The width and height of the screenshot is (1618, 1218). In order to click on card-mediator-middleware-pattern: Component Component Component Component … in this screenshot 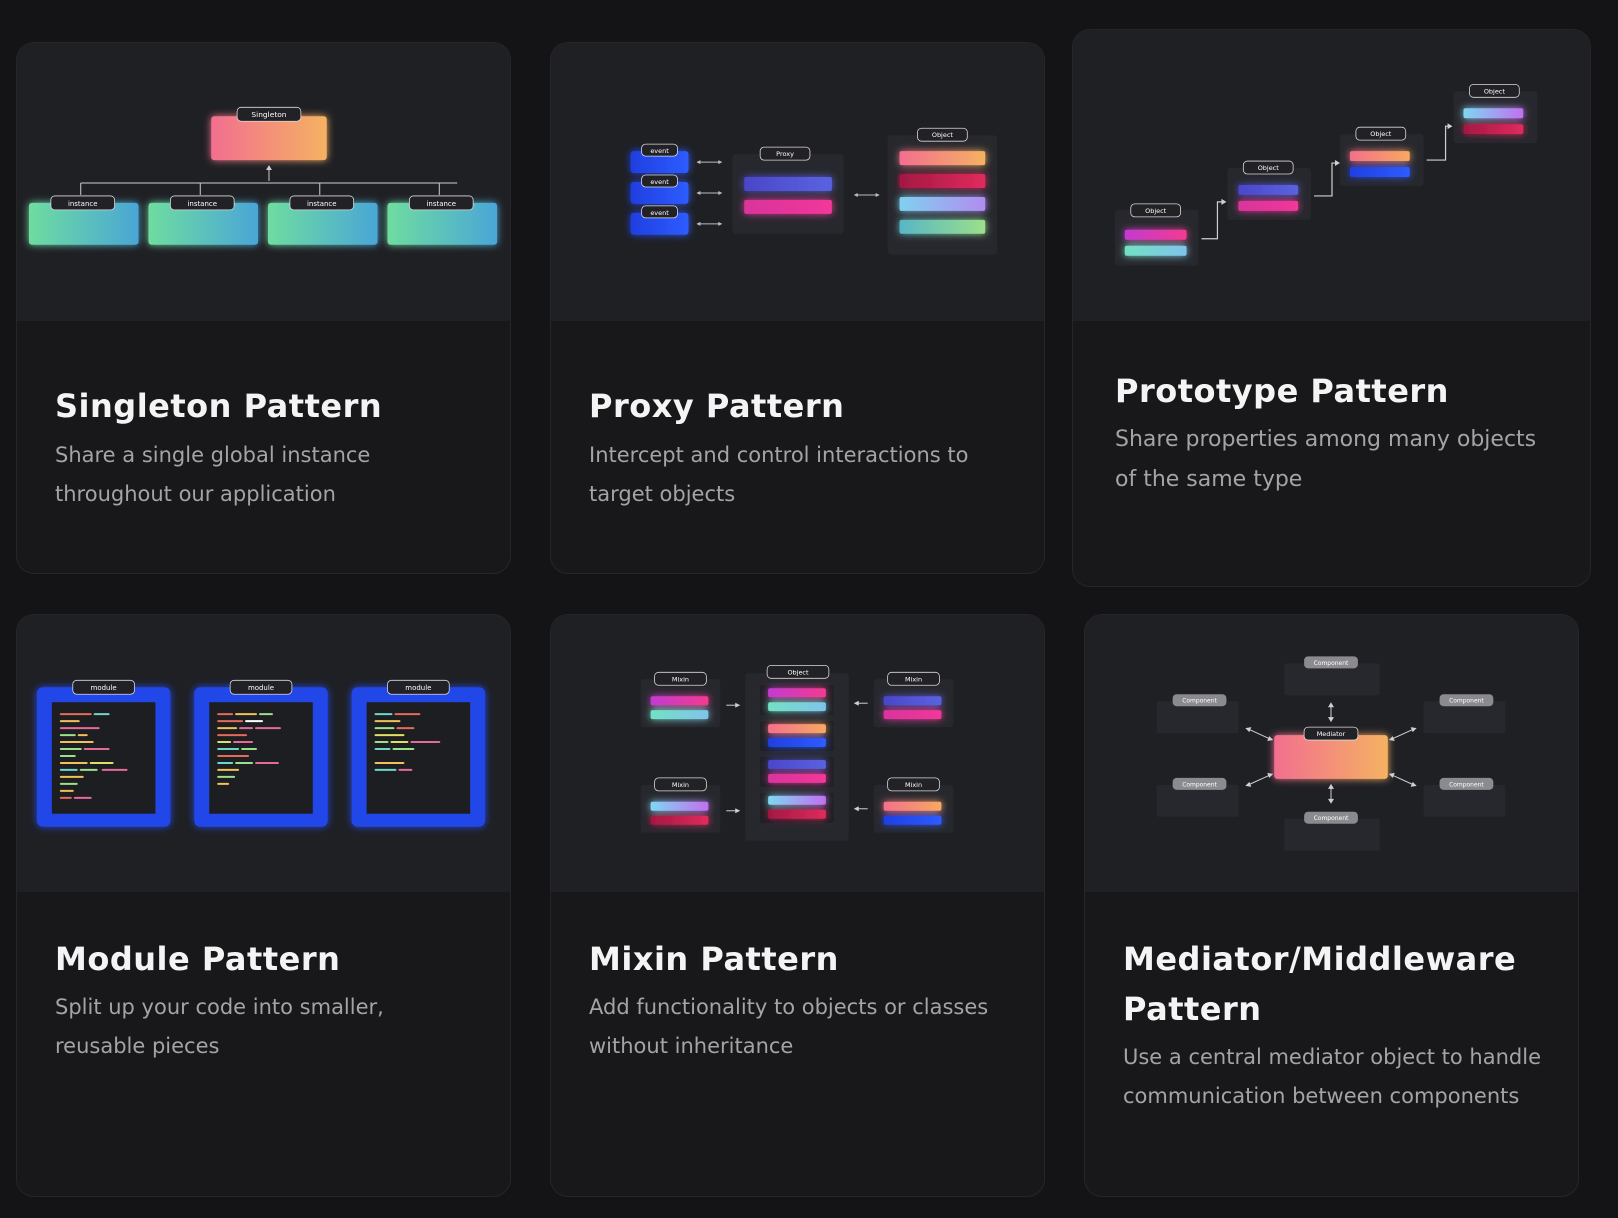, I will do `click(1331, 905)`.